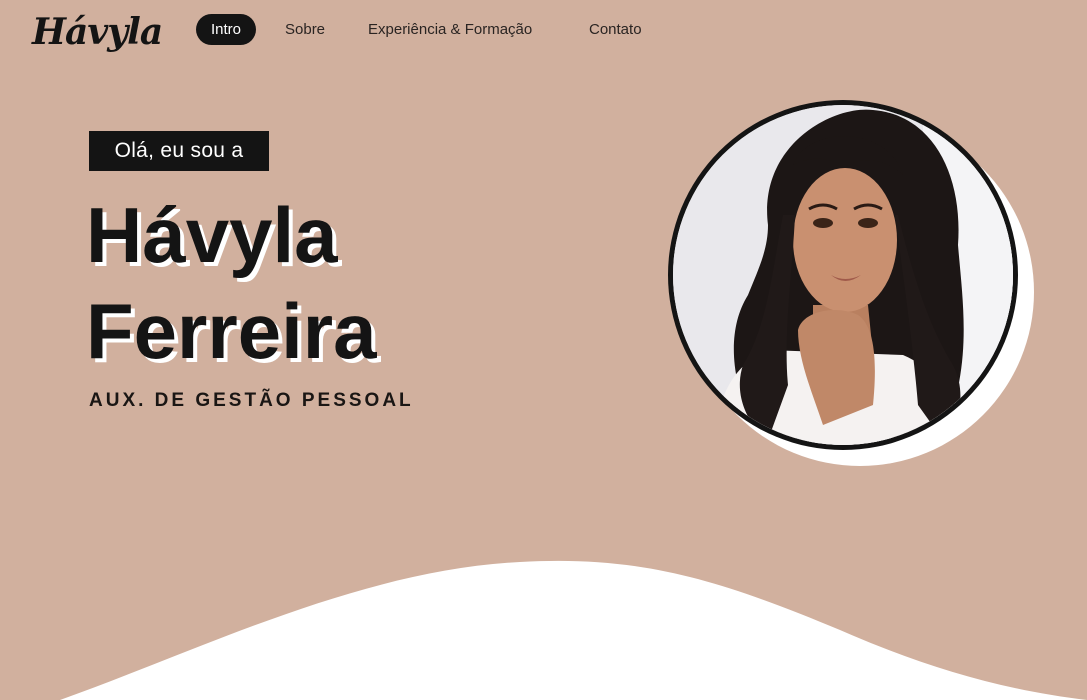  What do you see at coordinates (212, 235) in the screenshot?
I see `hero-first-name: Hávyla` at bounding box center [212, 235].